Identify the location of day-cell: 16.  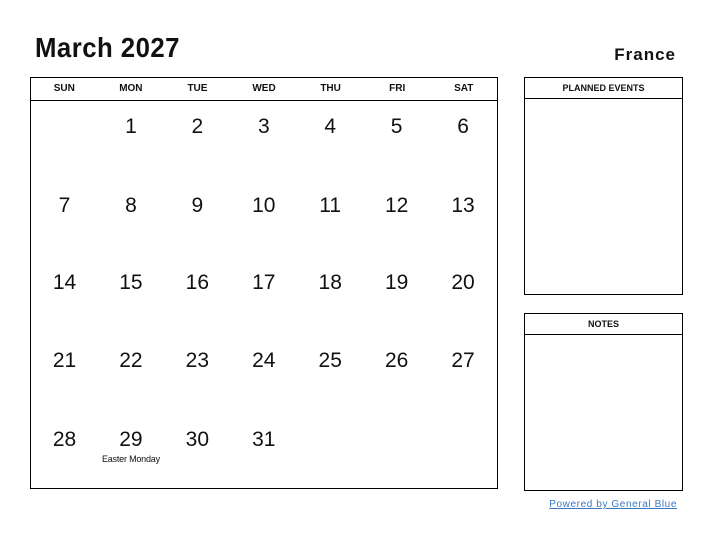
(197, 283).